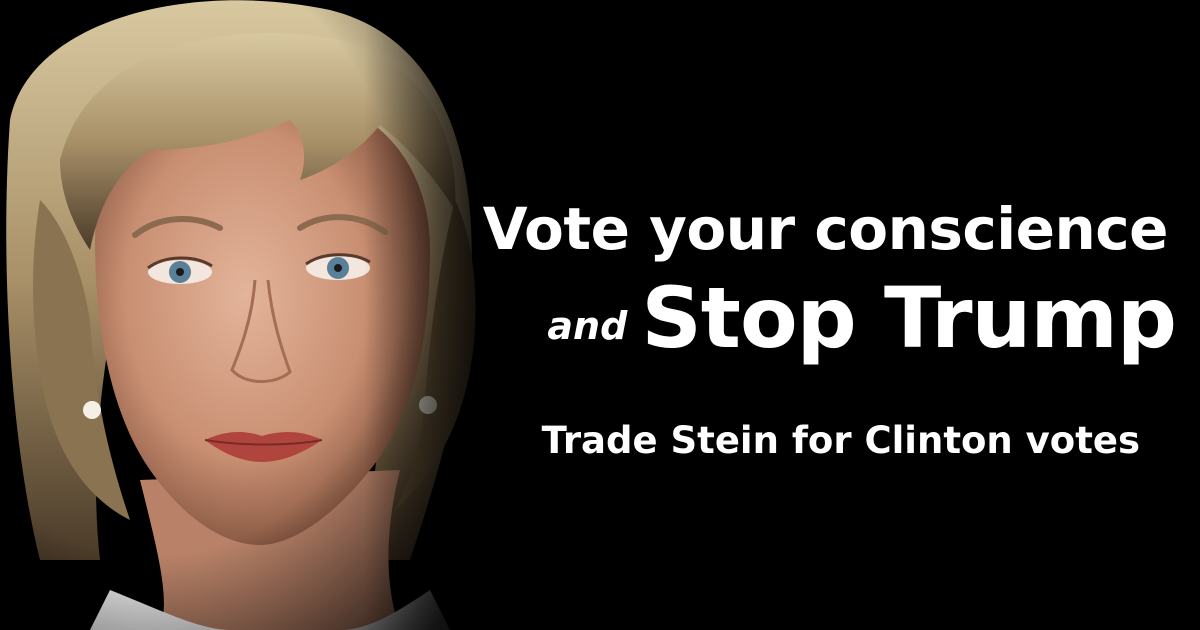 Image resolution: width=1200 pixels, height=630 pixels. I want to click on headline-connector: and, so click(587, 326).